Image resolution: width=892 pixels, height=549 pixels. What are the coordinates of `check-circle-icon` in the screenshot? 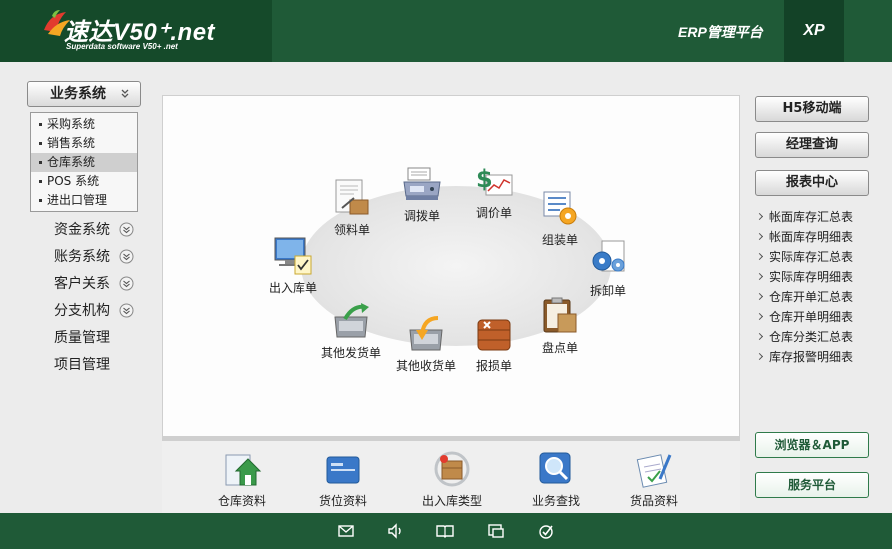 It's located at (546, 531).